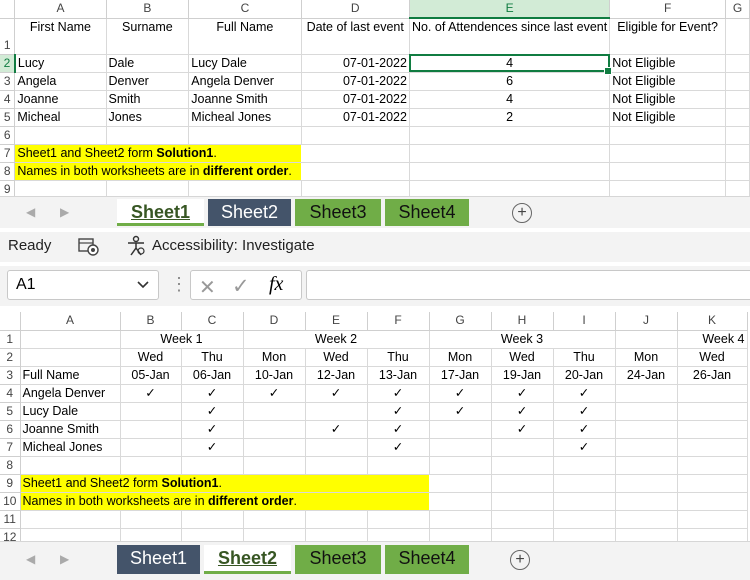 The width and height of the screenshot is (750, 580). I want to click on cell-f6, so click(668, 135).